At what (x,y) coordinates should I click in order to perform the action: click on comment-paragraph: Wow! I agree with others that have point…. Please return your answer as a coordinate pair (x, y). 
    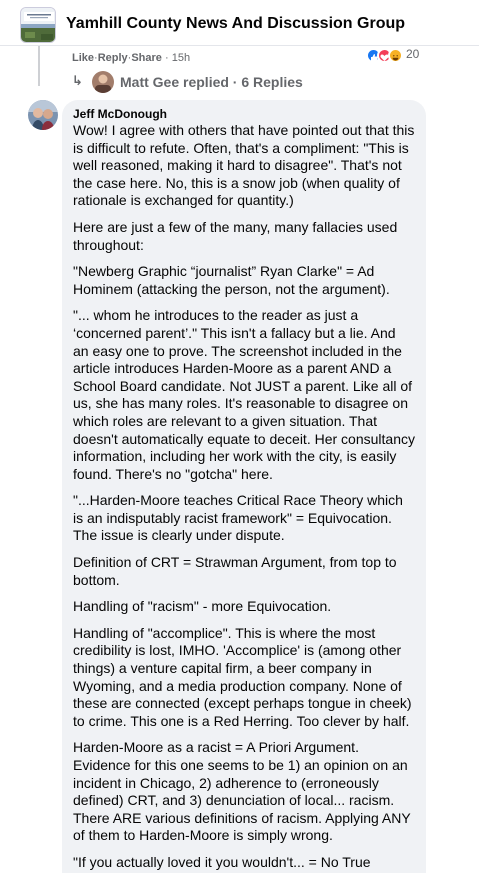
    Looking at the image, I should click on (244, 165).